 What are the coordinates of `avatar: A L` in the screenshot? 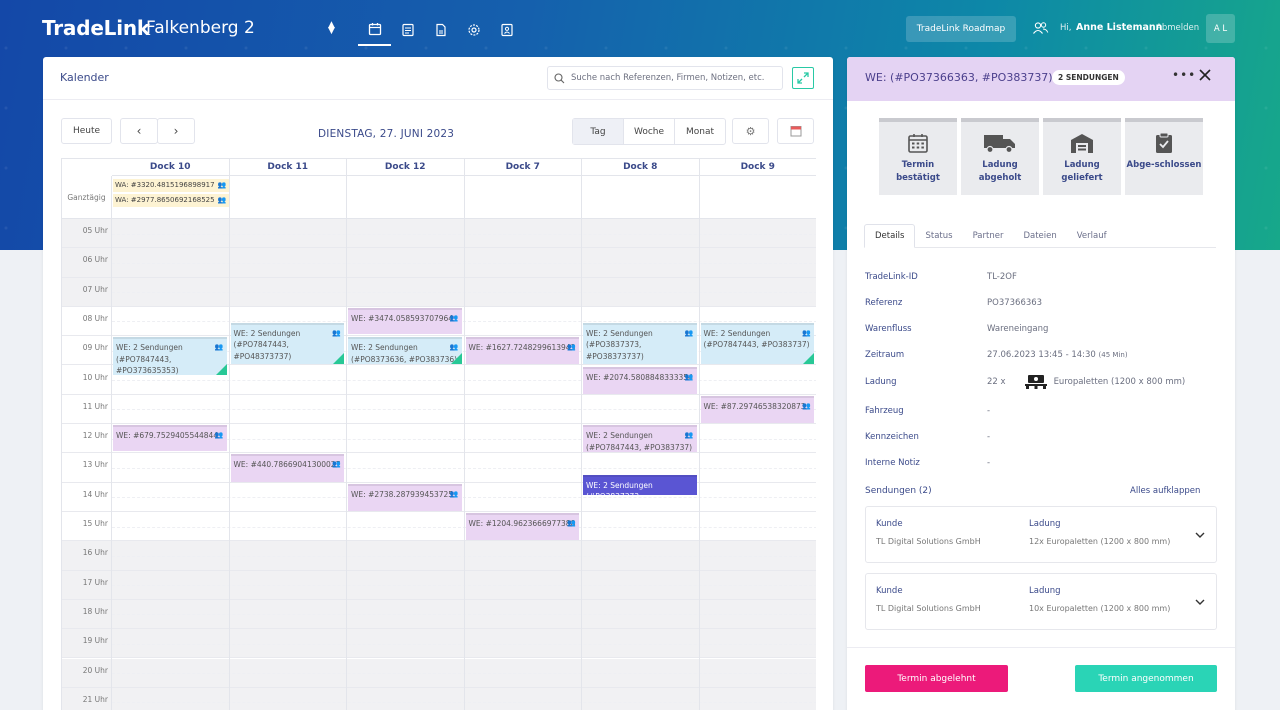 It's located at (1220, 28).